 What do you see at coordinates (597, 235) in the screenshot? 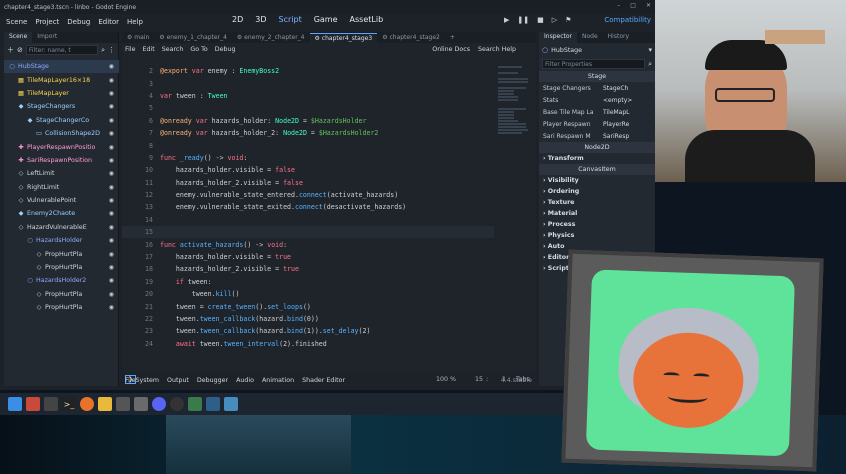
I see `section-physics: › Physics` at bounding box center [597, 235].